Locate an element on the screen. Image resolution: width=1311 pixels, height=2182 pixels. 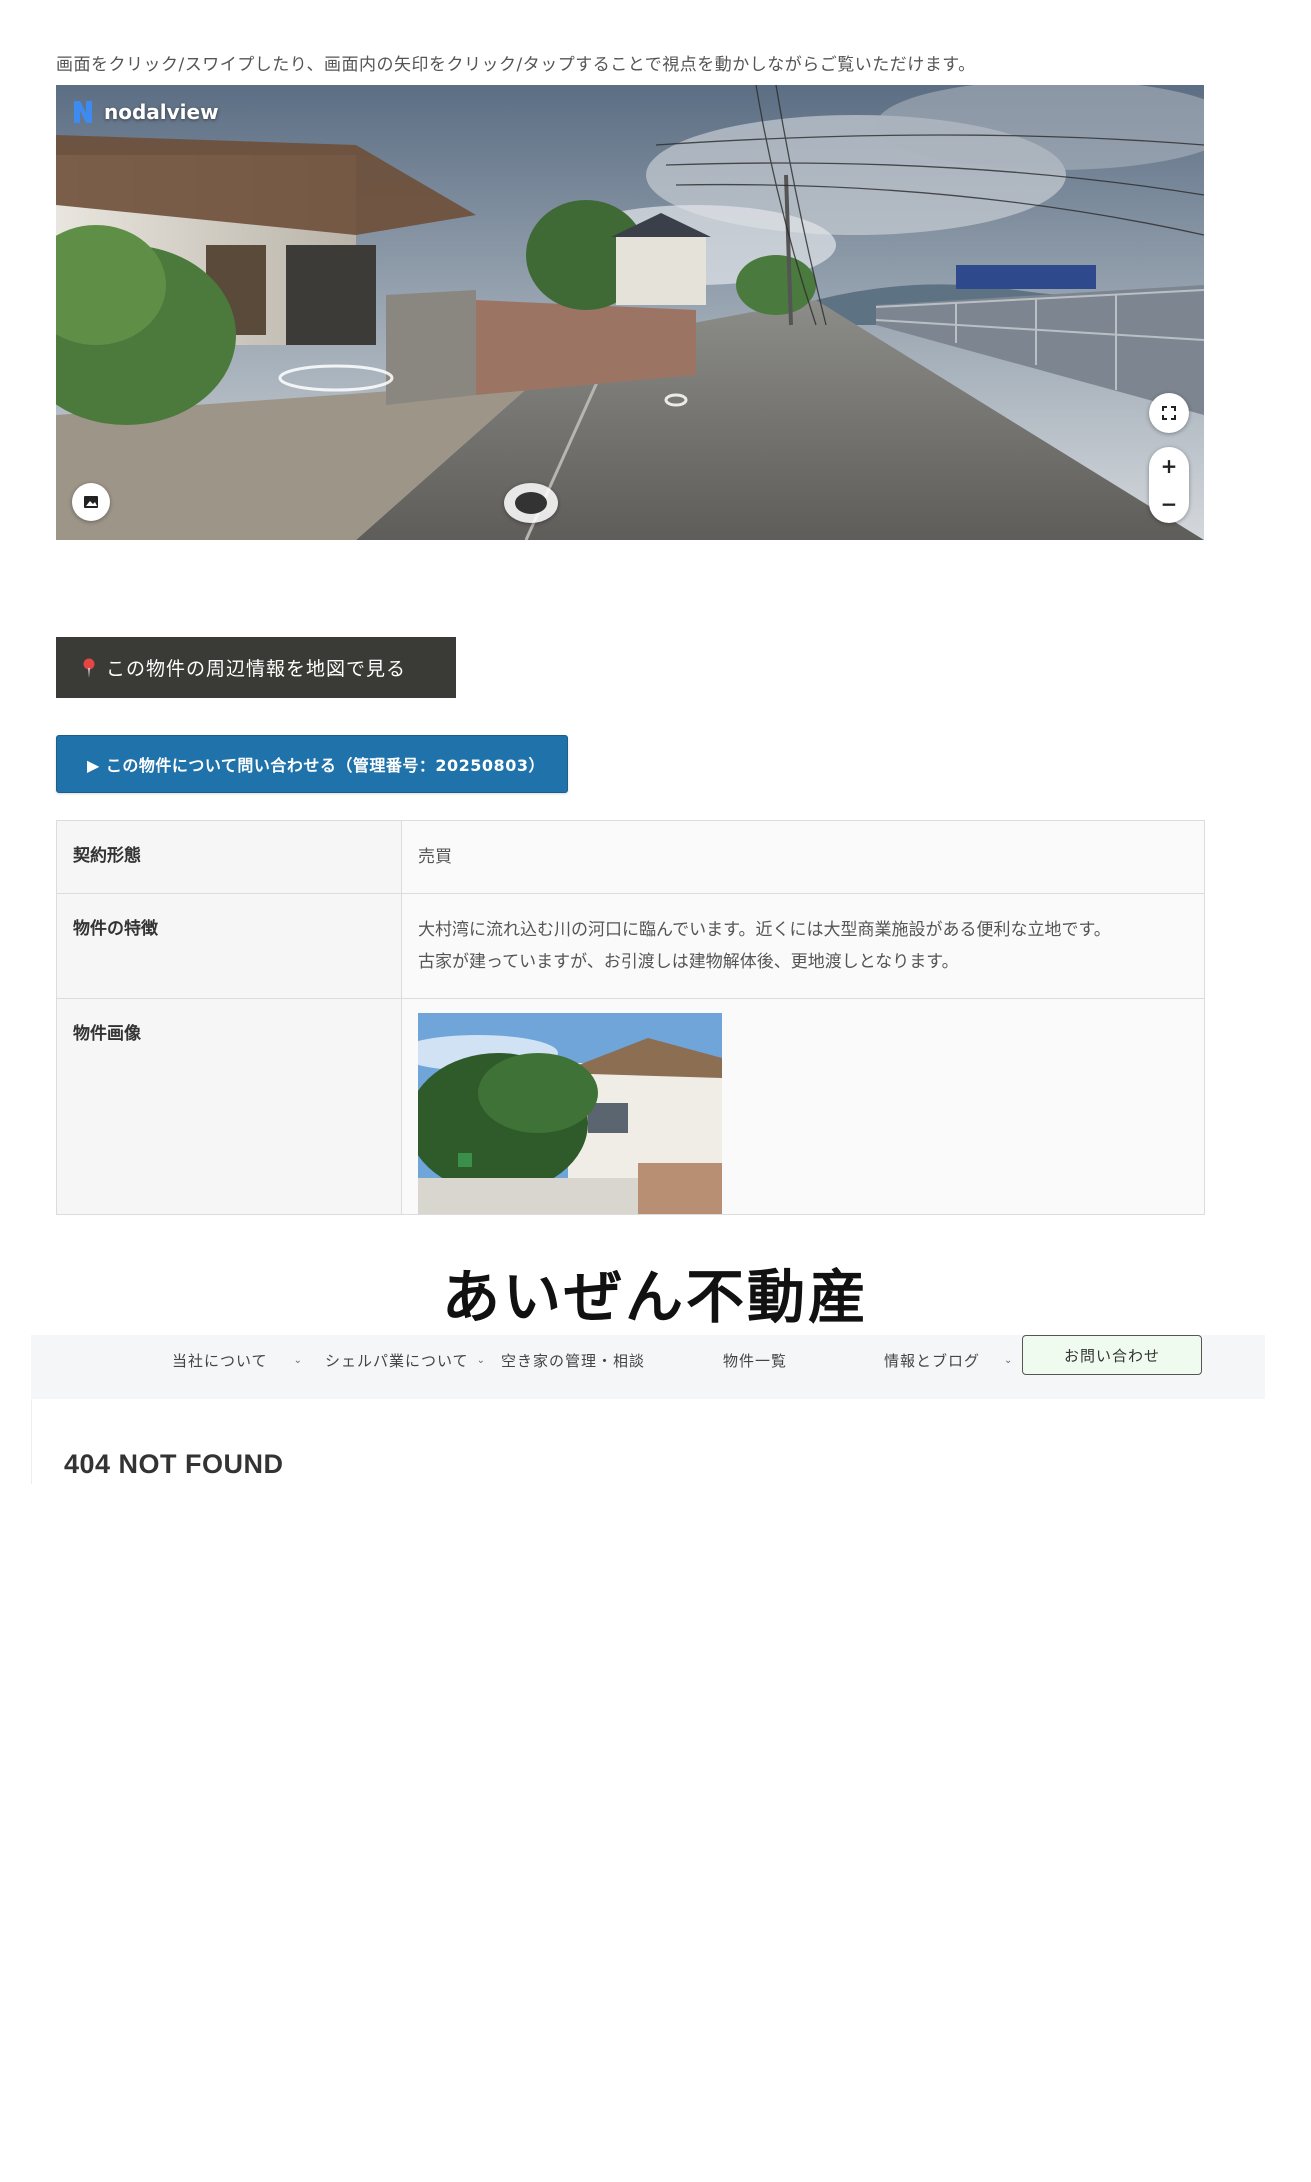
nodalview-brand-text: nodalview is located at coordinates (161, 112).